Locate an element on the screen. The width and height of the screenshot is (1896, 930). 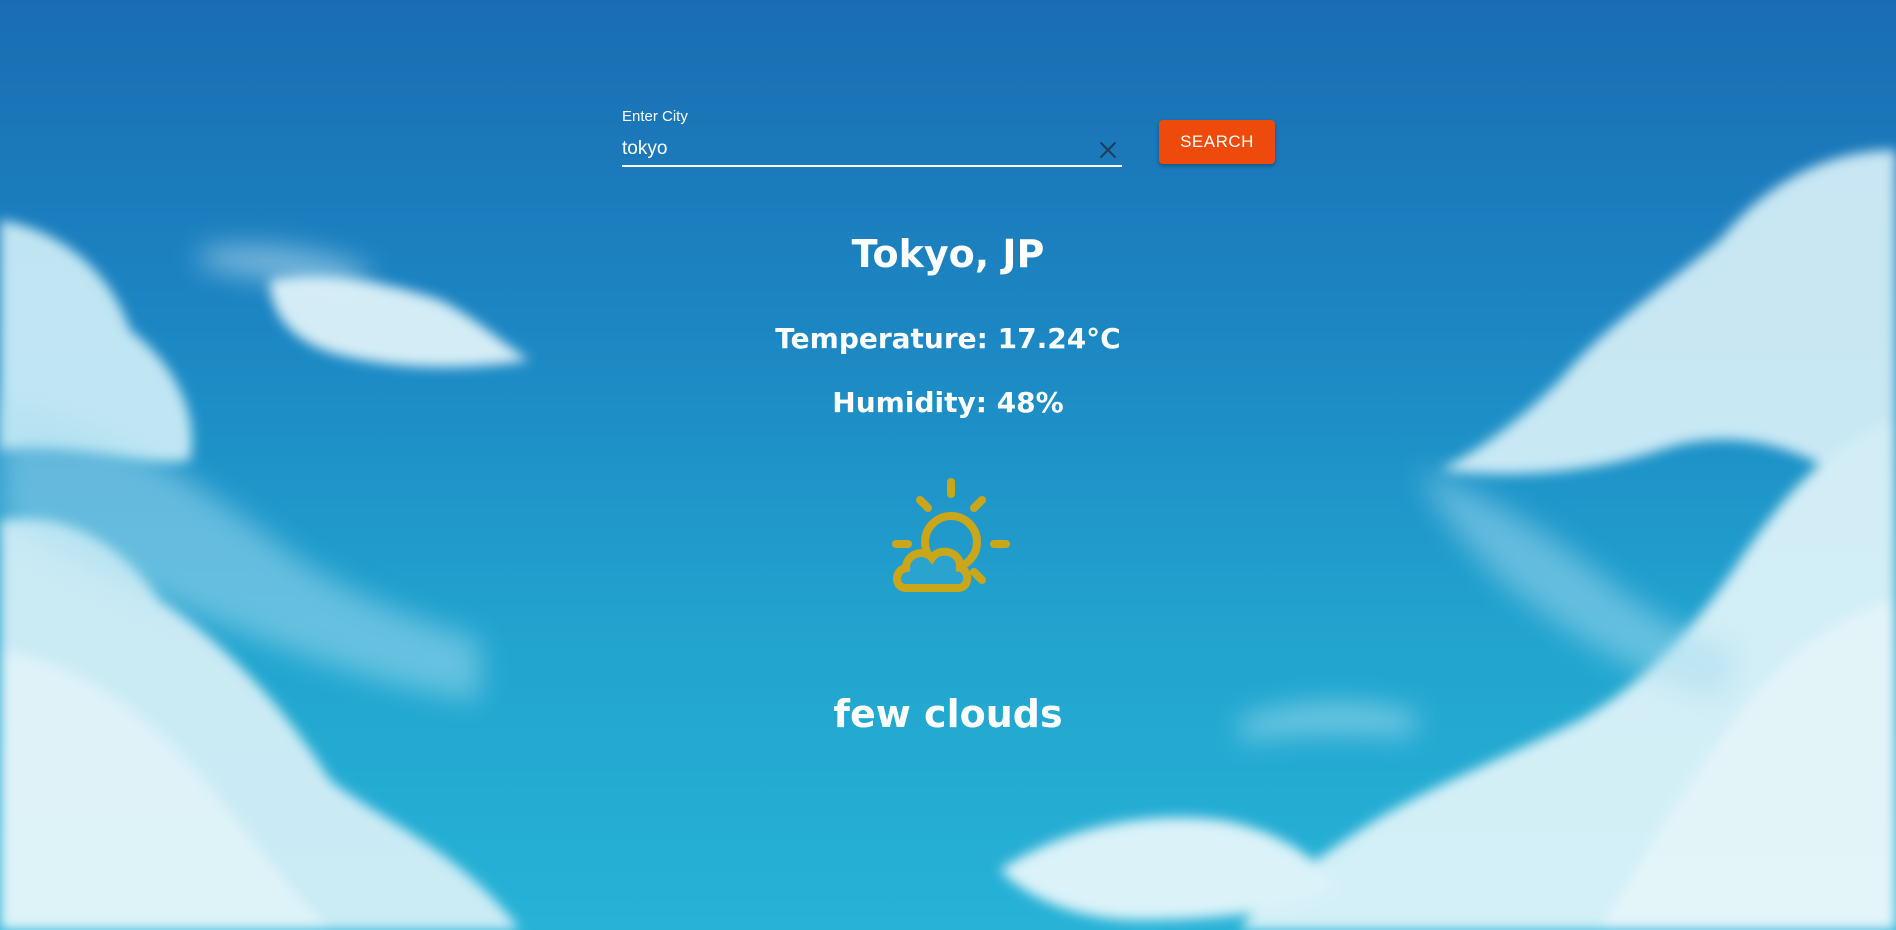
close-icon is located at coordinates (1108, 150).